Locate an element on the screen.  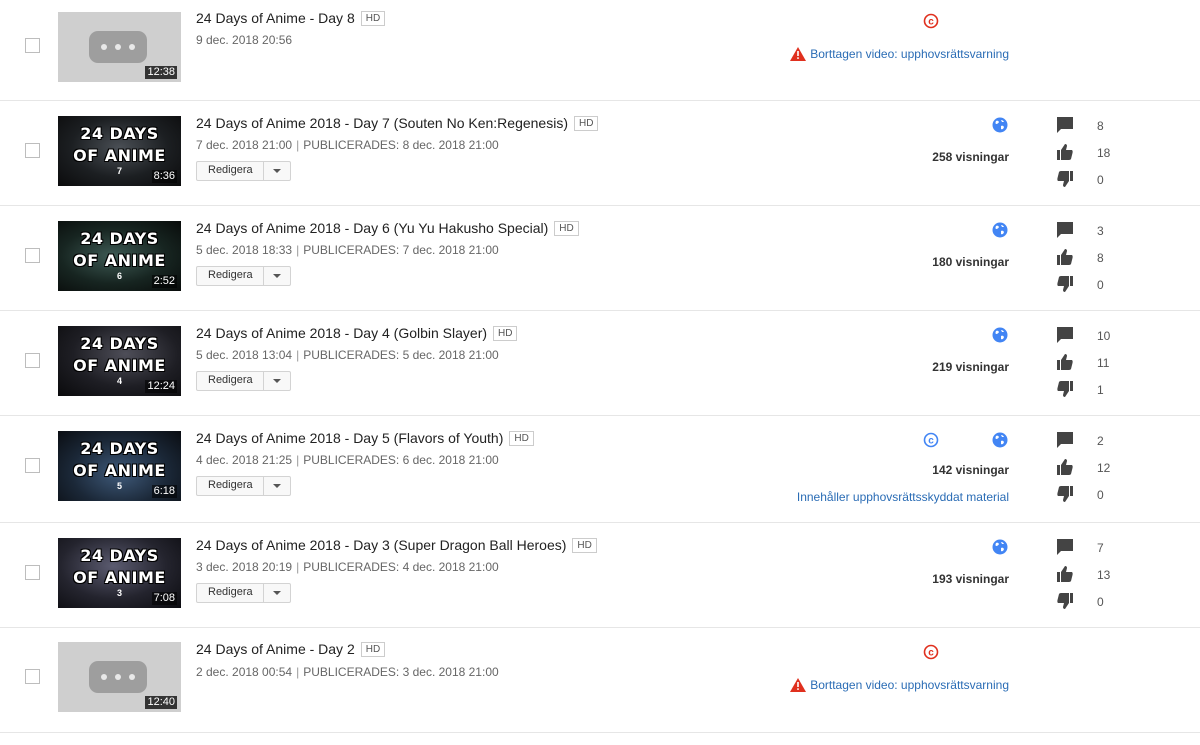
published-date: PUBLICERADES: 3 dec. 2018 21:00 is located at coordinates (401, 672).